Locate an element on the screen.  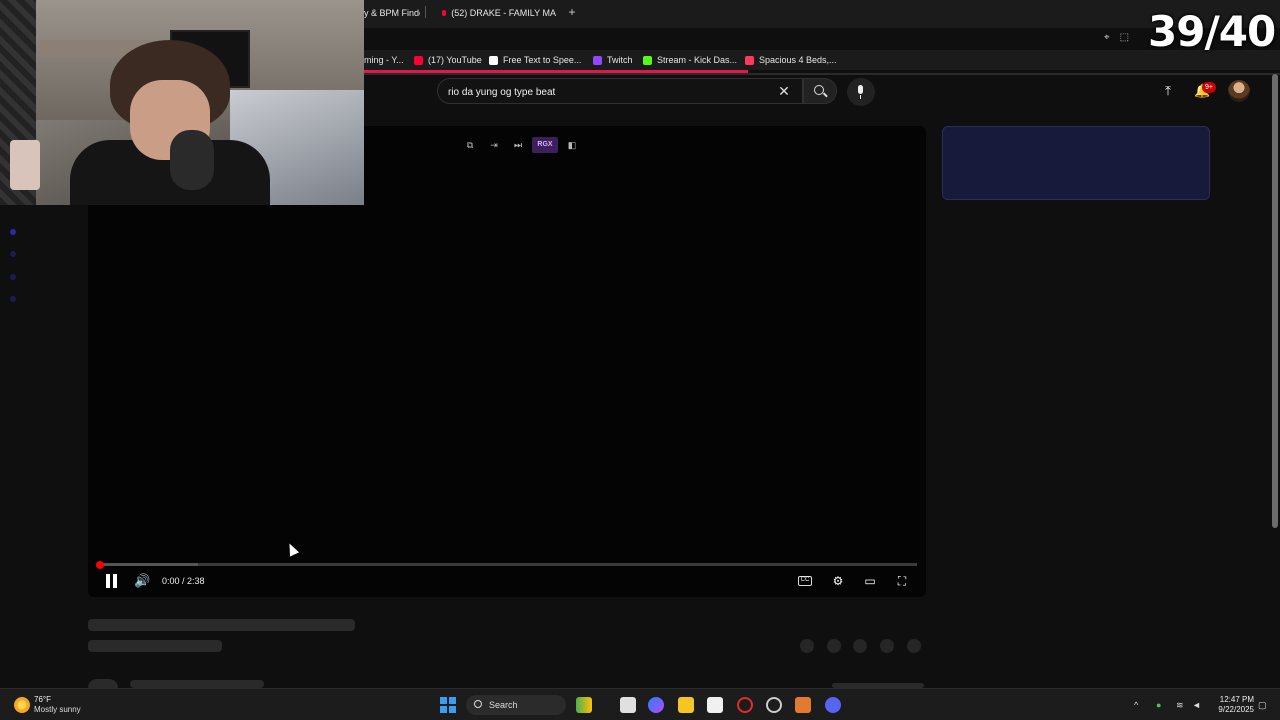
video-scrubber-handle is located at coordinates (100, 565).